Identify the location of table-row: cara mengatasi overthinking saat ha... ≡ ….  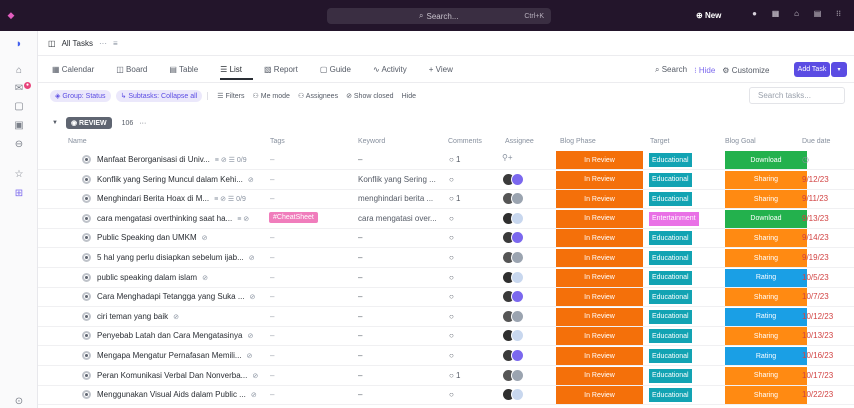
(446, 219).